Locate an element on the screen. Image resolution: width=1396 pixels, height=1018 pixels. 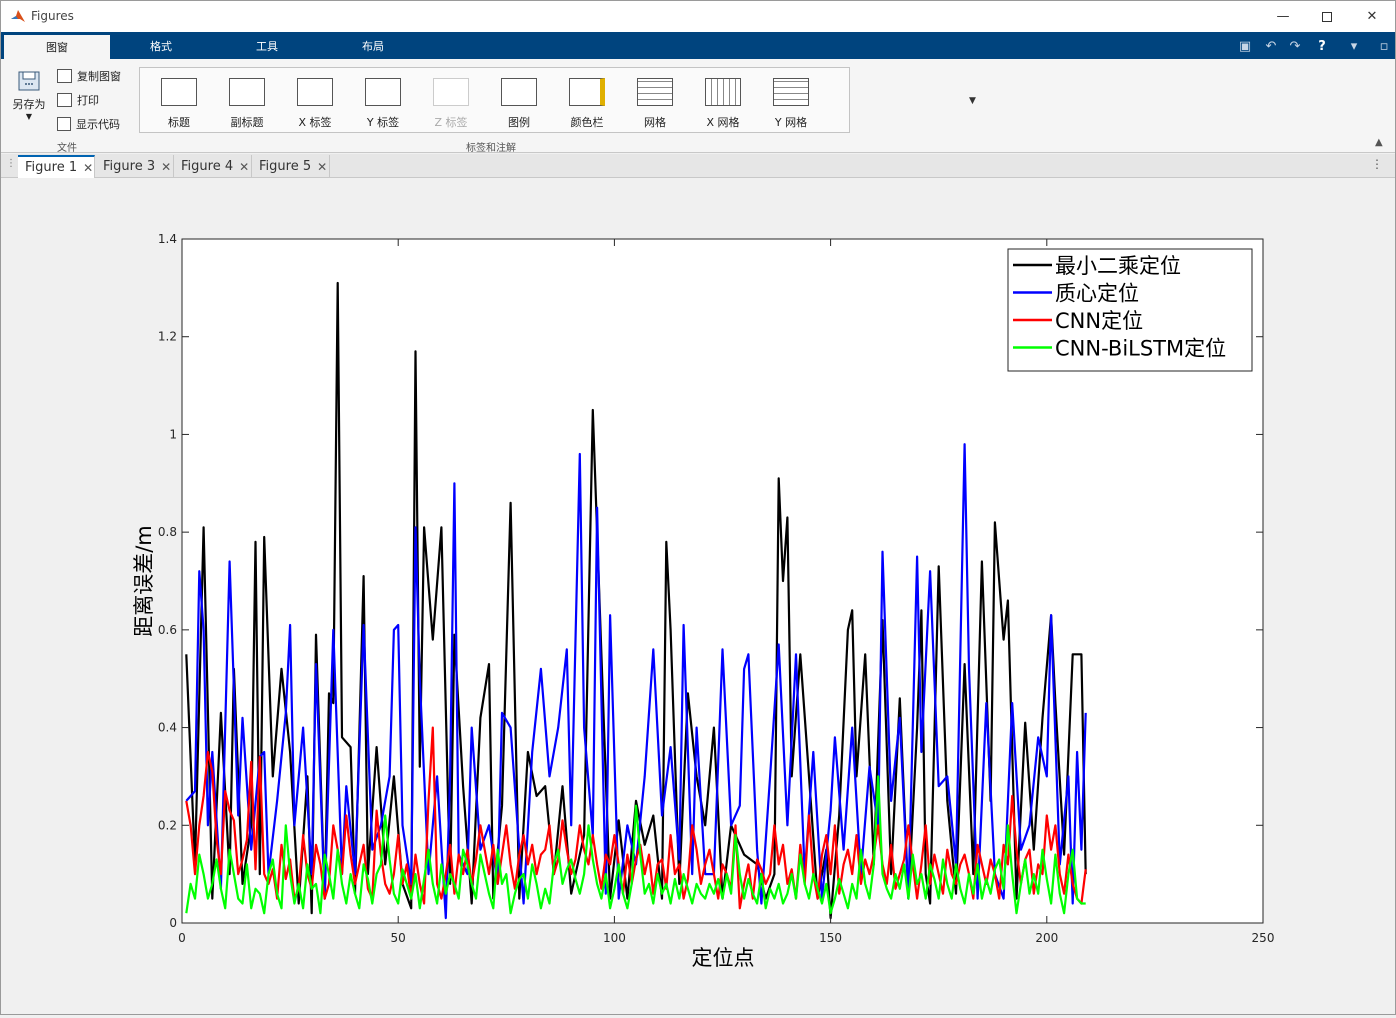
print-label: 打印 is located at coordinates (88, 100).